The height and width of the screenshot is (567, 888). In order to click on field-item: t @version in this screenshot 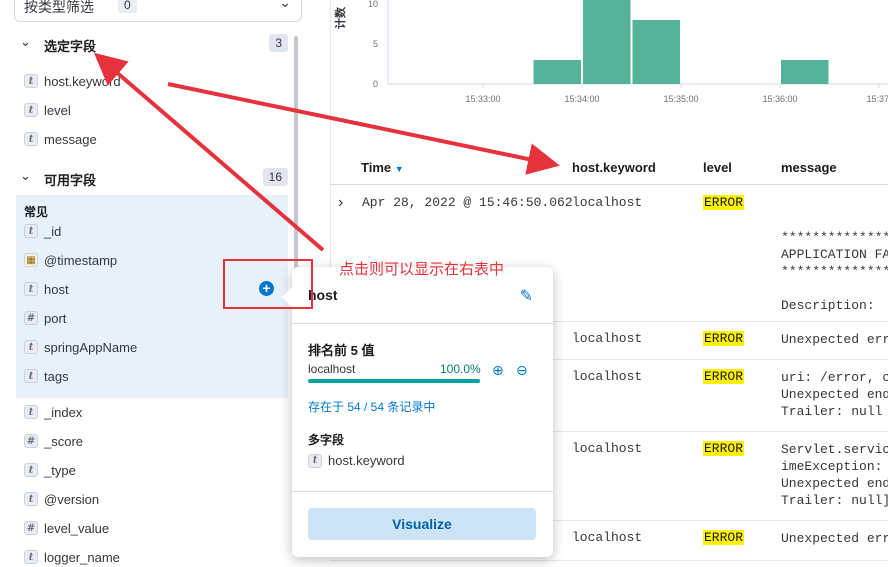, I will do `click(61, 499)`.